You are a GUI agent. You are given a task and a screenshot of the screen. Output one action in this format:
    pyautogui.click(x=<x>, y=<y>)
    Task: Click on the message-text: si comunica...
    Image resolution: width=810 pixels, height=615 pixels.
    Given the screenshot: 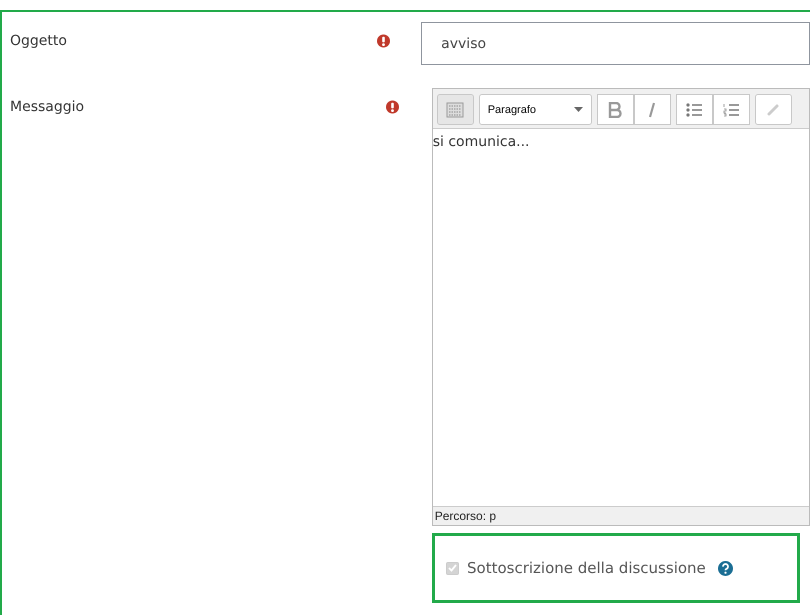 What is the action you would take?
    pyautogui.click(x=481, y=142)
    